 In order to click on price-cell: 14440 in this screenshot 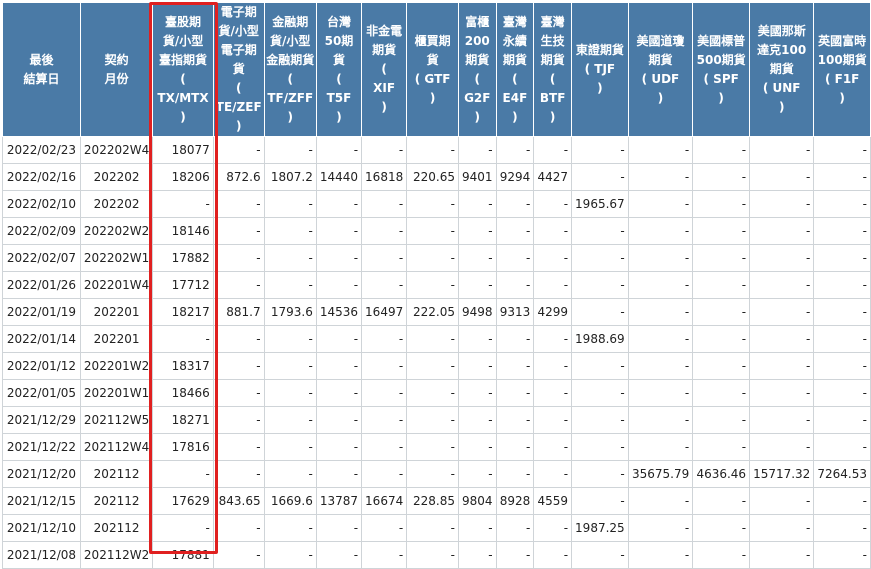, I will do `click(339, 177)`.